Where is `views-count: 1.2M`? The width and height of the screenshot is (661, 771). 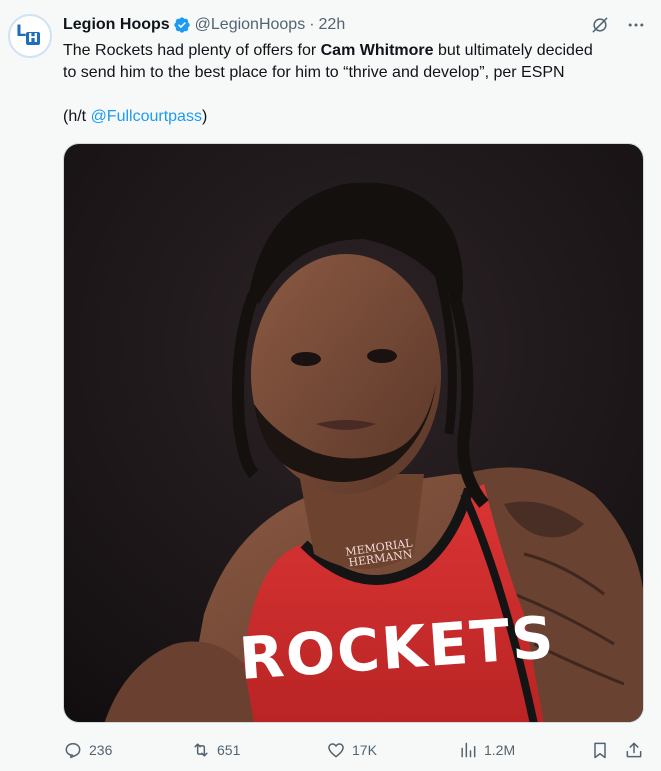 views-count: 1.2M is located at coordinates (500, 750).